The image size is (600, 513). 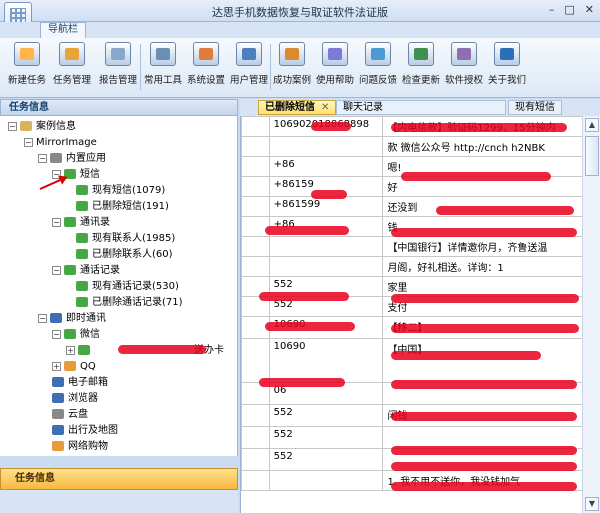 What do you see at coordinates (58, 382) in the screenshot?
I see `email-icon` at bounding box center [58, 382].